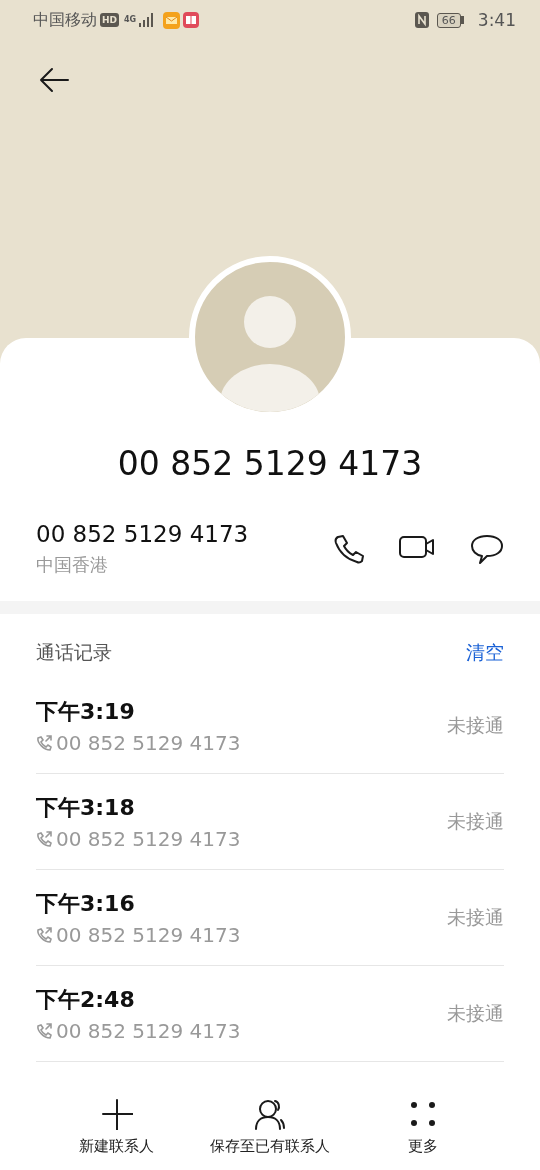 Image resolution: width=540 pixels, height=1170 pixels. I want to click on nfc-icon, so click(421, 20).